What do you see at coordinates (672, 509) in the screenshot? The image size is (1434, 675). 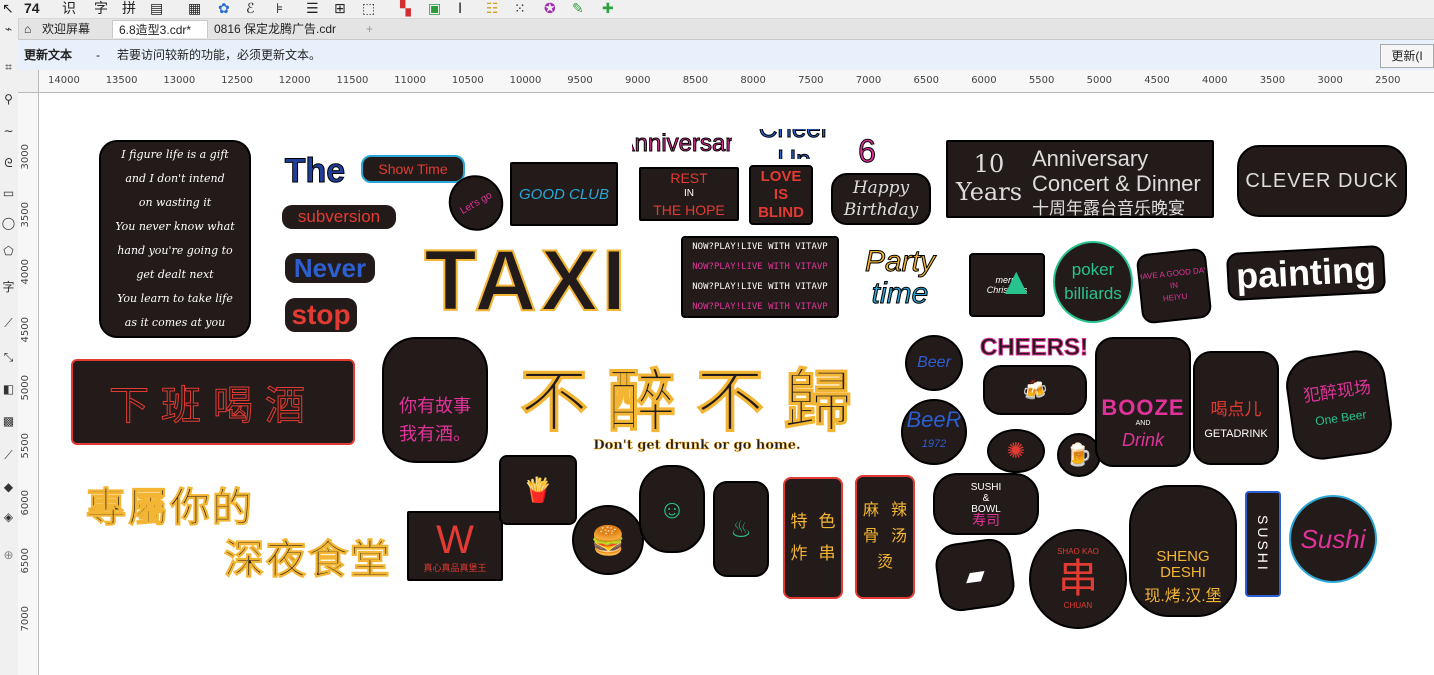 I see `character-icon: ☺` at bounding box center [672, 509].